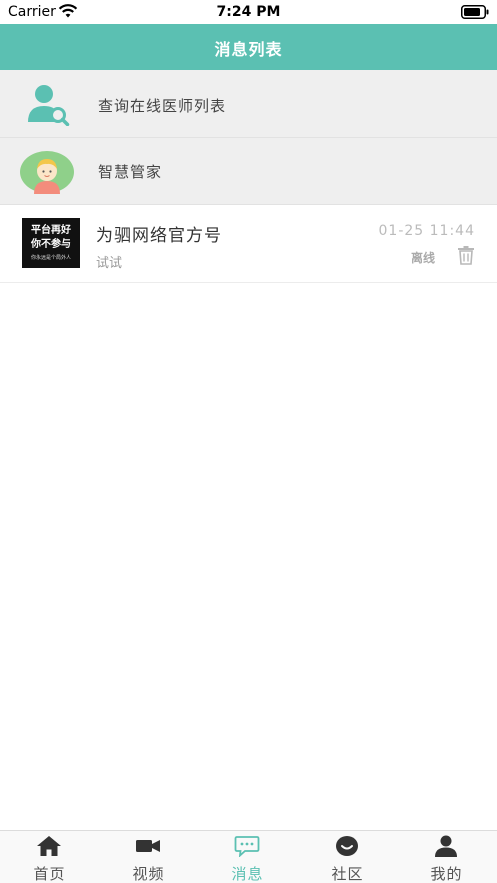 The height and width of the screenshot is (883, 497). I want to click on message-timestamp: 01-25 11:44, so click(426, 231).